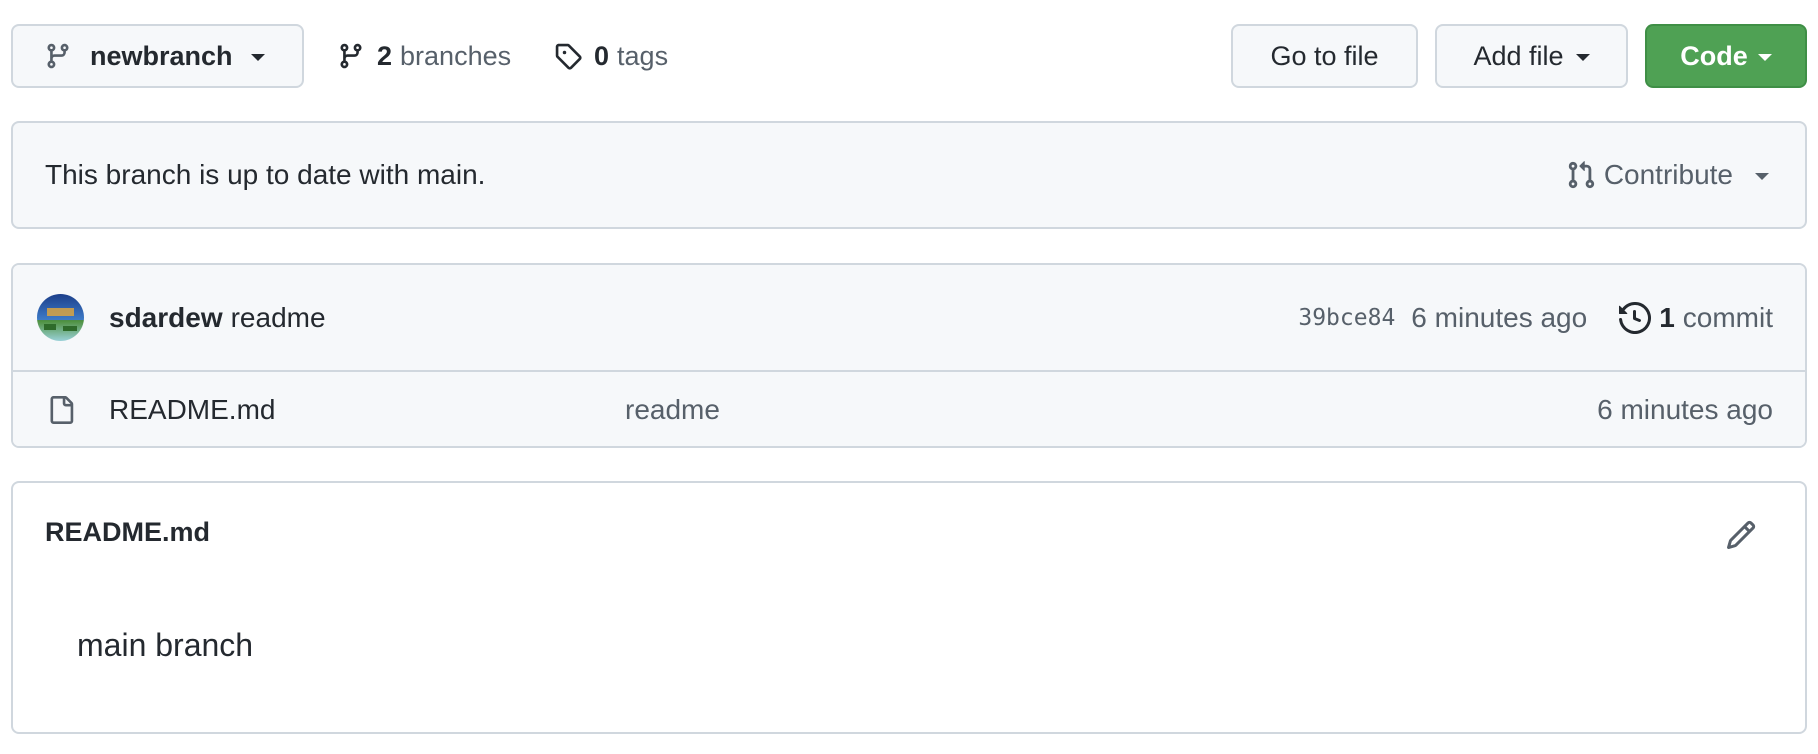 The width and height of the screenshot is (1818, 754). What do you see at coordinates (192, 410) in the screenshot?
I see `file-name-link: README.md` at bounding box center [192, 410].